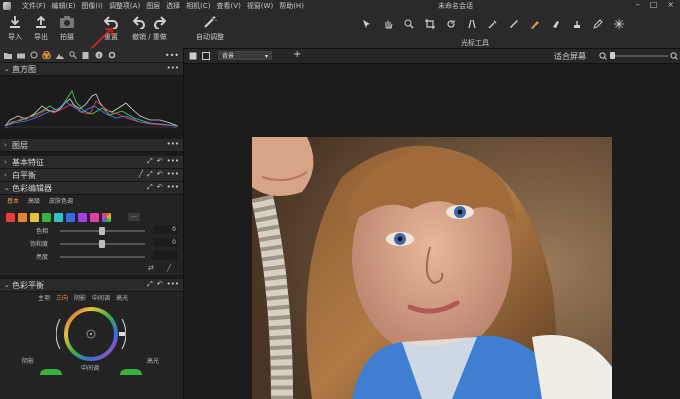 This screenshot has width=680, height=399. I want to click on layers-header: › 图层 •••, so click(91, 145).